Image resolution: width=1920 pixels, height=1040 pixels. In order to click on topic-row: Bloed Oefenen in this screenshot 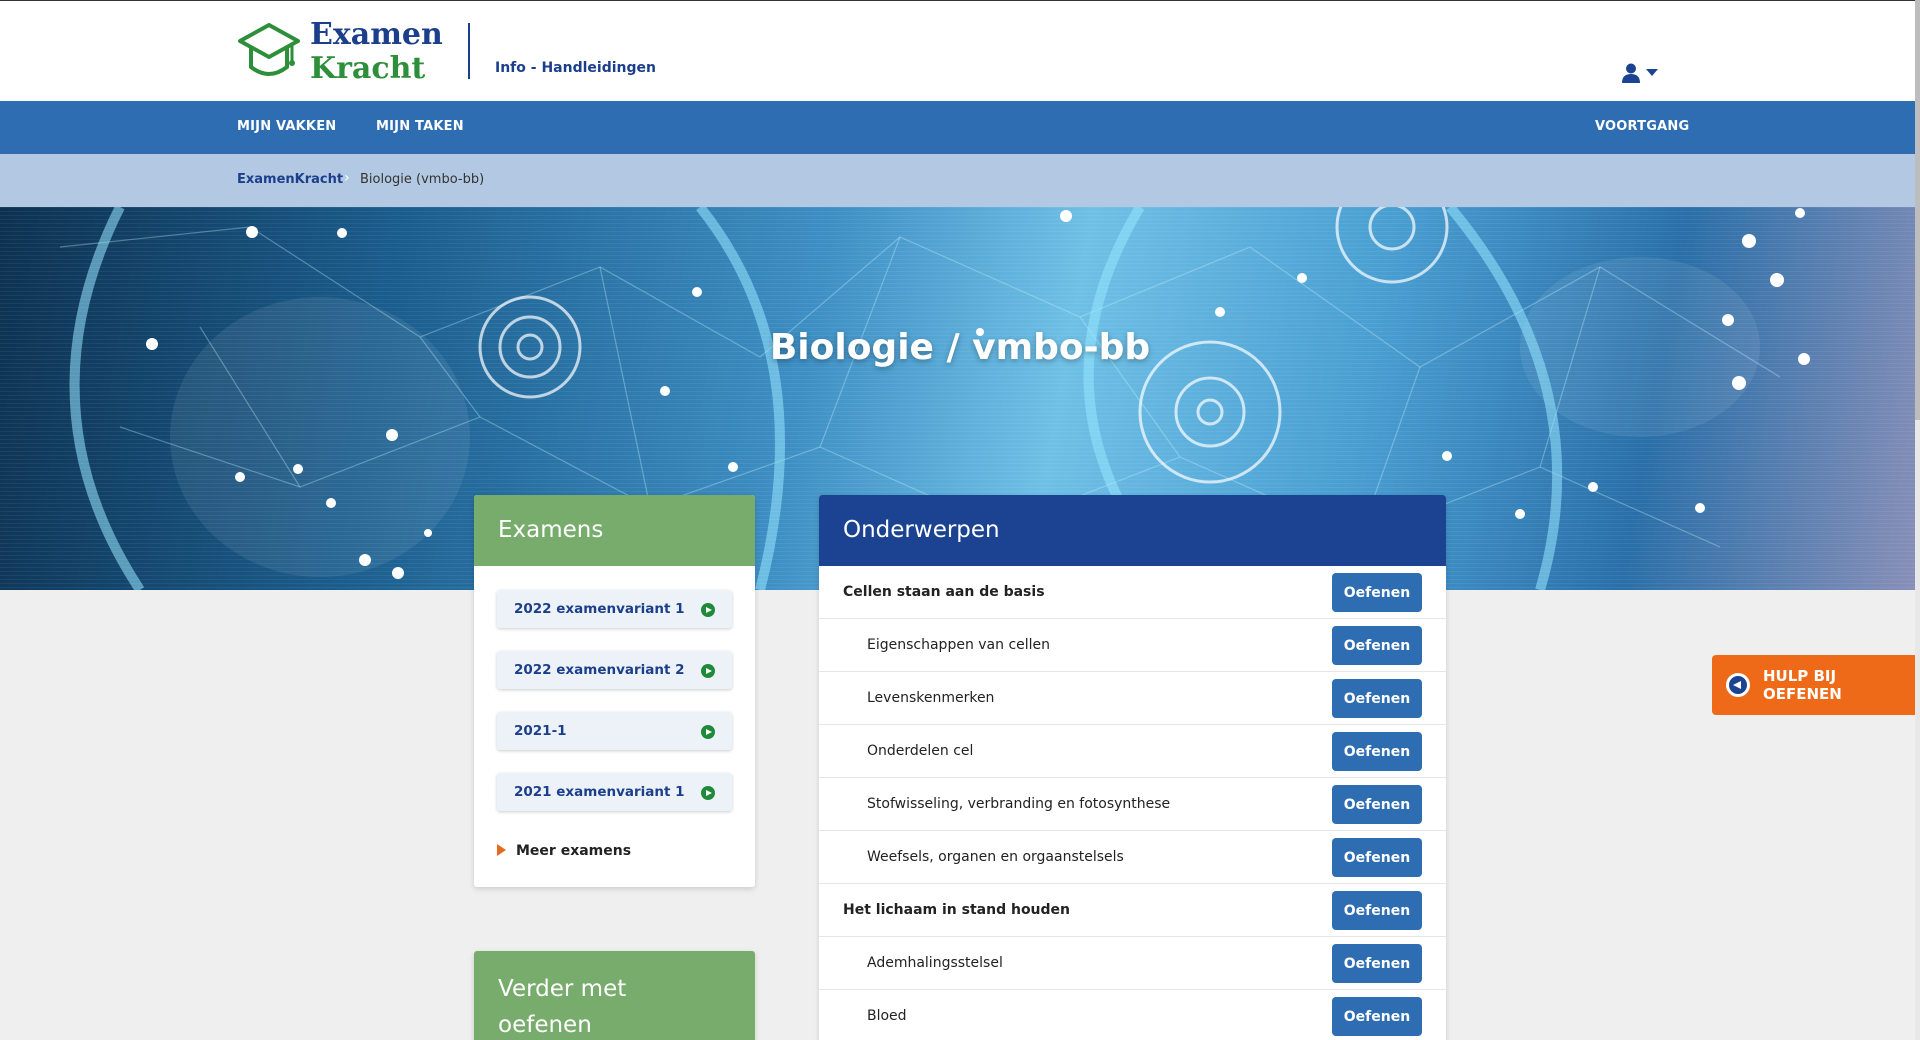, I will do `click(1132, 1015)`.